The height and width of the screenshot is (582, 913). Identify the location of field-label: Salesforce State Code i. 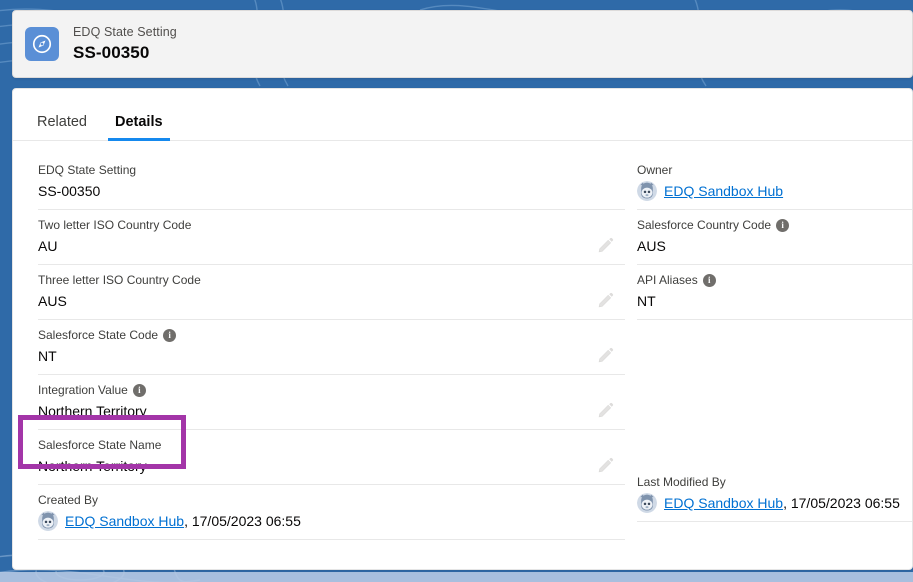
(331, 335).